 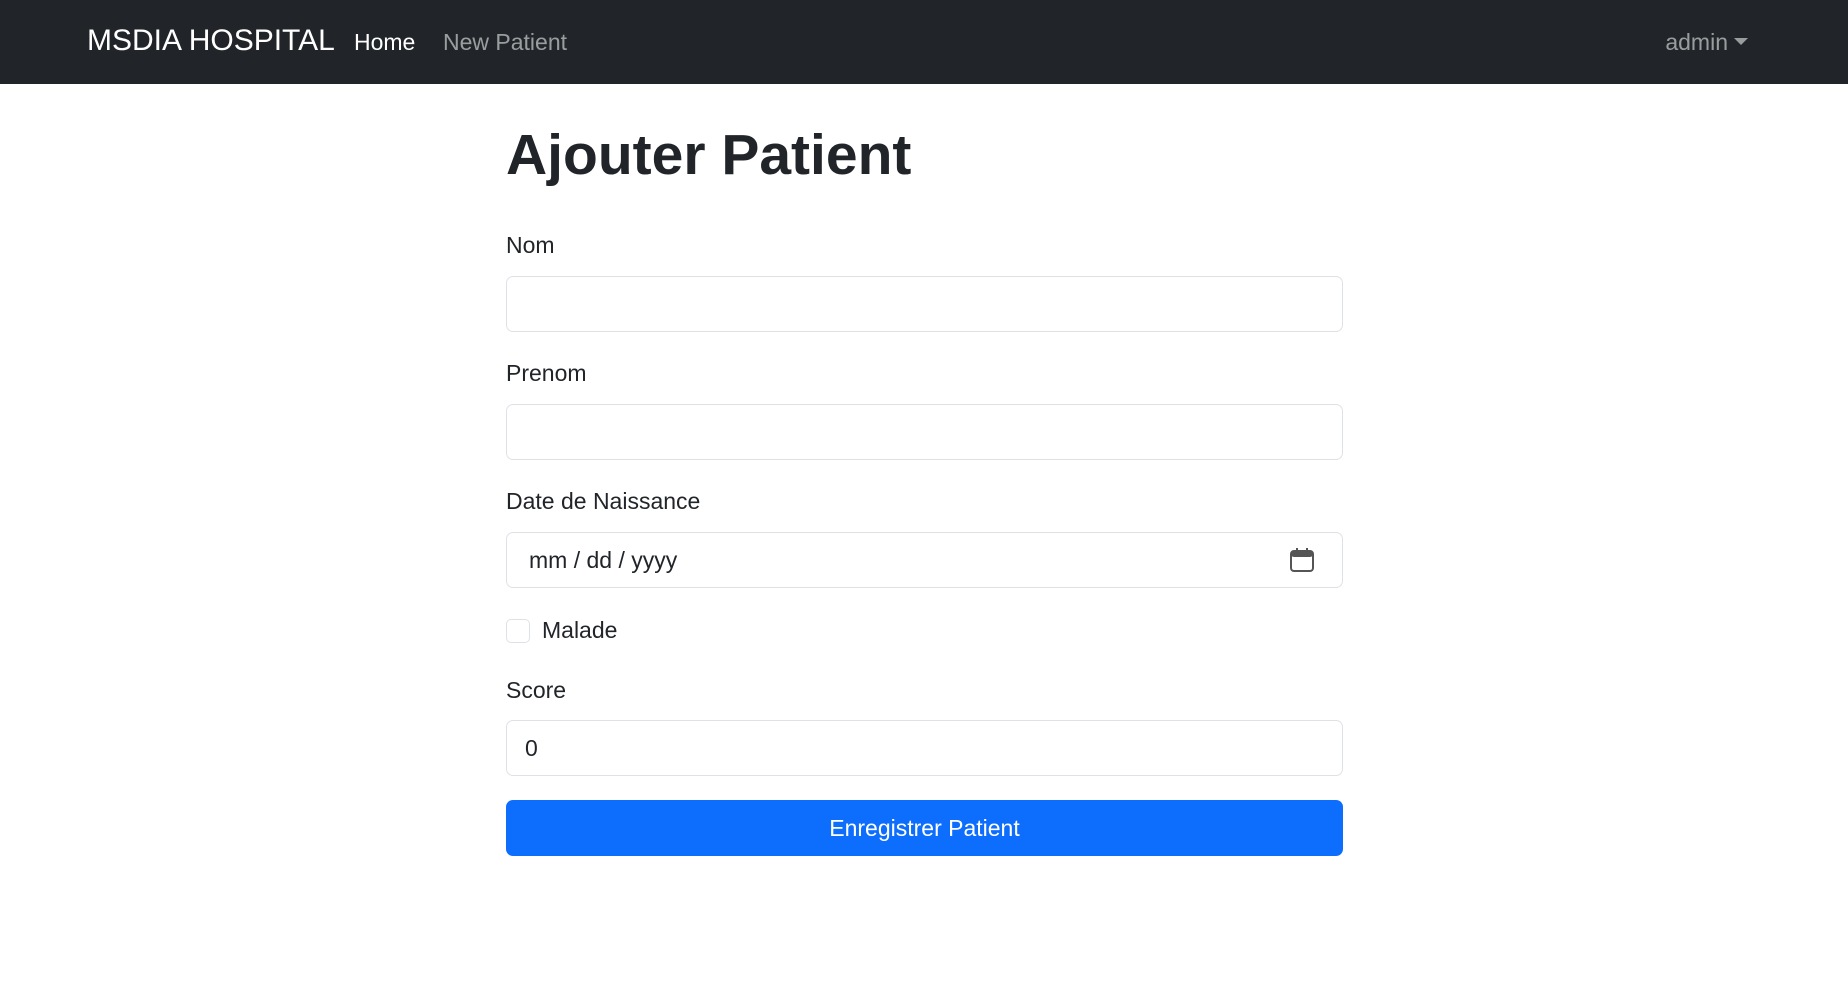 I want to click on score-input, so click(x=924, y=748).